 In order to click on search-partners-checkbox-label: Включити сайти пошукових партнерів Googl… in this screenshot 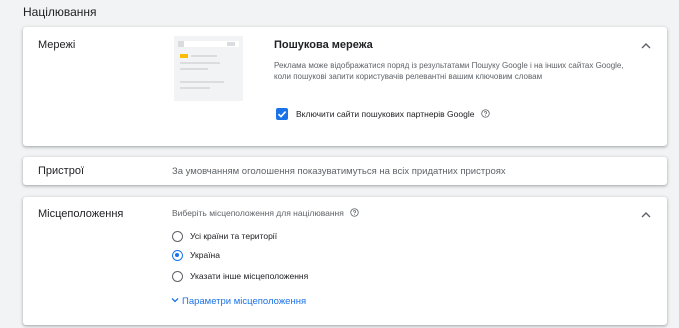, I will do `click(393, 114)`.